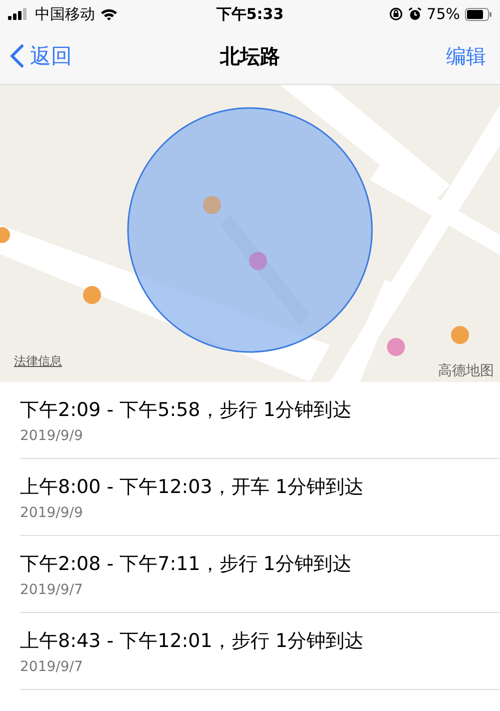  Describe the element at coordinates (250, 14) in the screenshot. I see `status-time: 下午5:33` at that location.